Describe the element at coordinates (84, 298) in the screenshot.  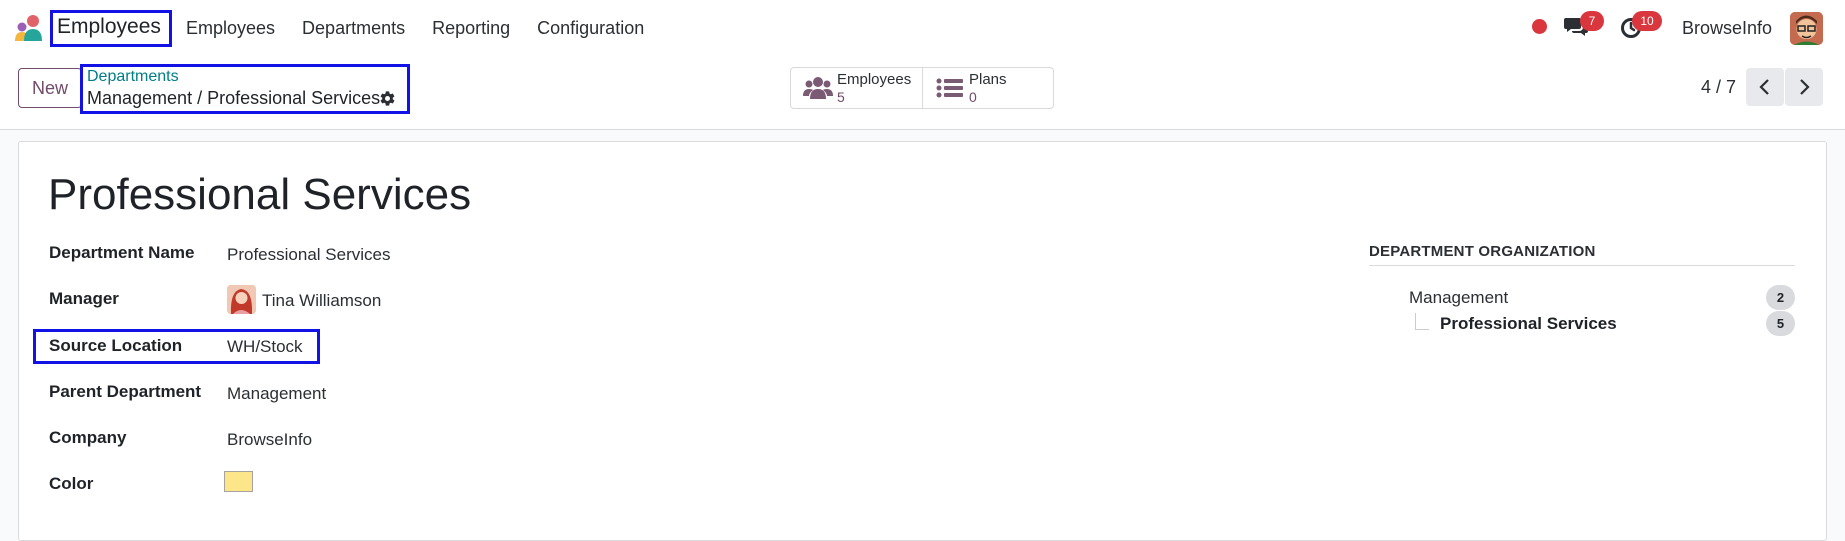
I see `manager-label: Manager` at that location.